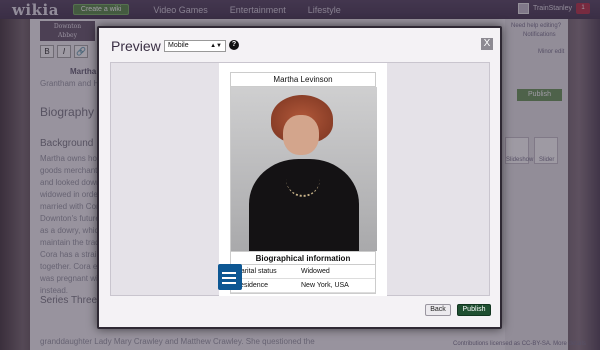  What do you see at coordinates (303, 258) in the screenshot?
I see `infobox-section-header: Biographical information` at bounding box center [303, 258].